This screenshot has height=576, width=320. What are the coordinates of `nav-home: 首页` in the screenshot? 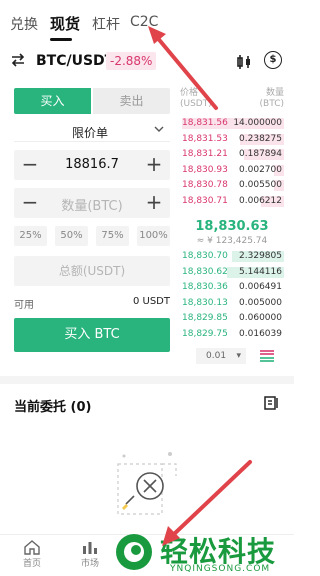 It's located at (32, 554).